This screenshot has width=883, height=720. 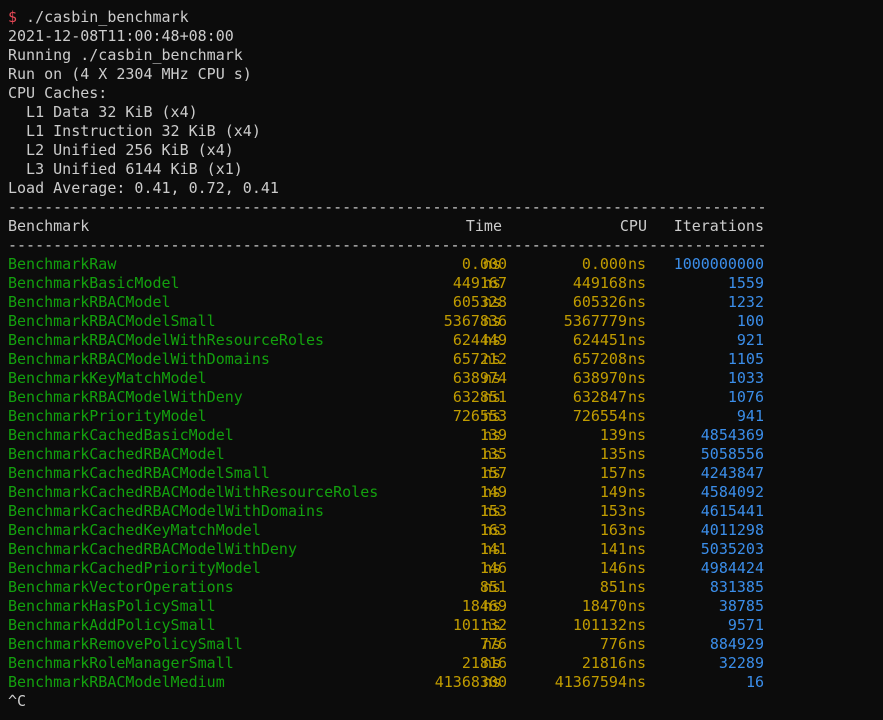 What do you see at coordinates (599, 625) in the screenshot?
I see `cpu-value: 101132` at bounding box center [599, 625].